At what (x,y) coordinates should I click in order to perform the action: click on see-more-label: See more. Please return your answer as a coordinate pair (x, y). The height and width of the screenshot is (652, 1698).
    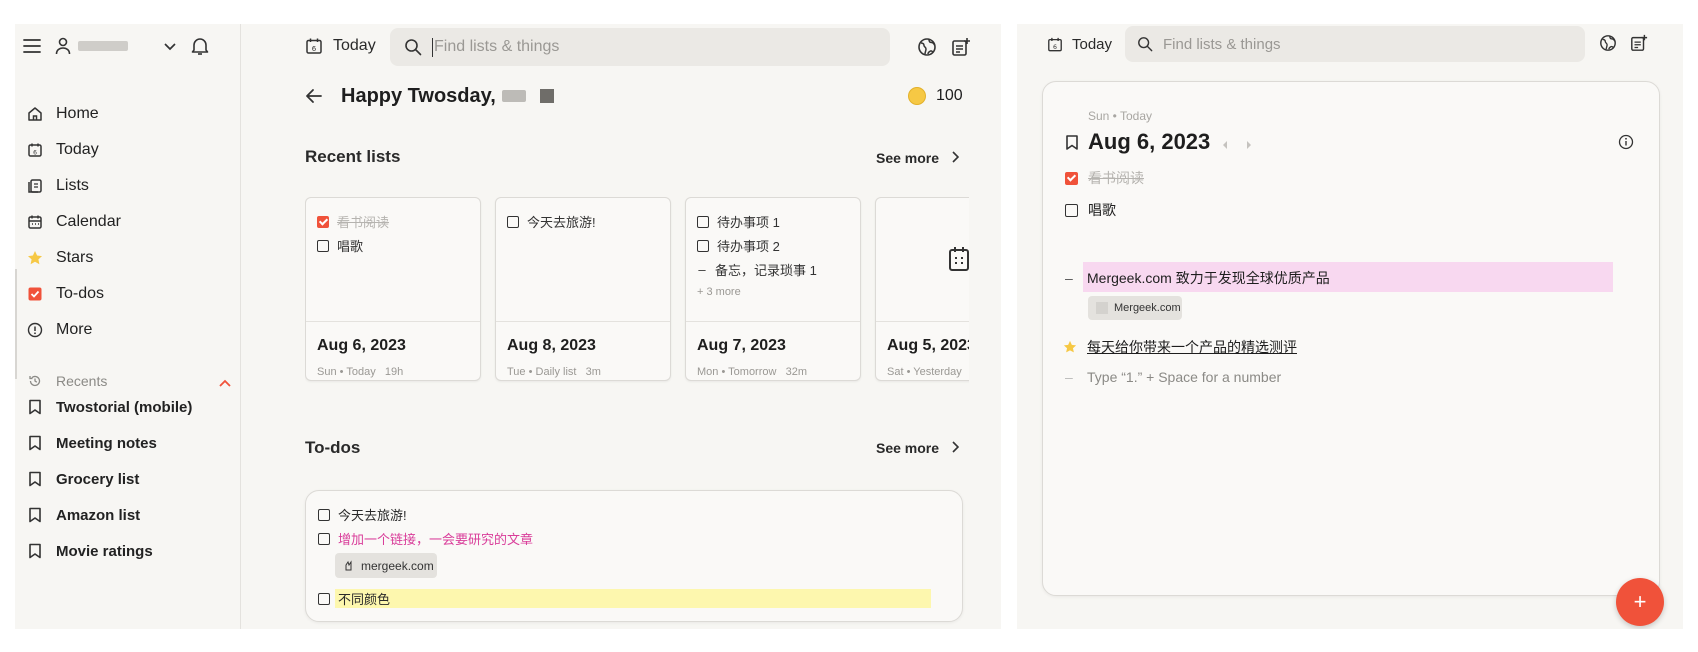
    Looking at the image, I should click on (908, 448).